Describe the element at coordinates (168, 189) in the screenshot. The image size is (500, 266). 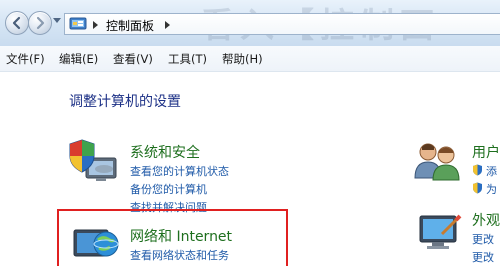
I see `link-backup-computer: 备份您的计算机` at that location.